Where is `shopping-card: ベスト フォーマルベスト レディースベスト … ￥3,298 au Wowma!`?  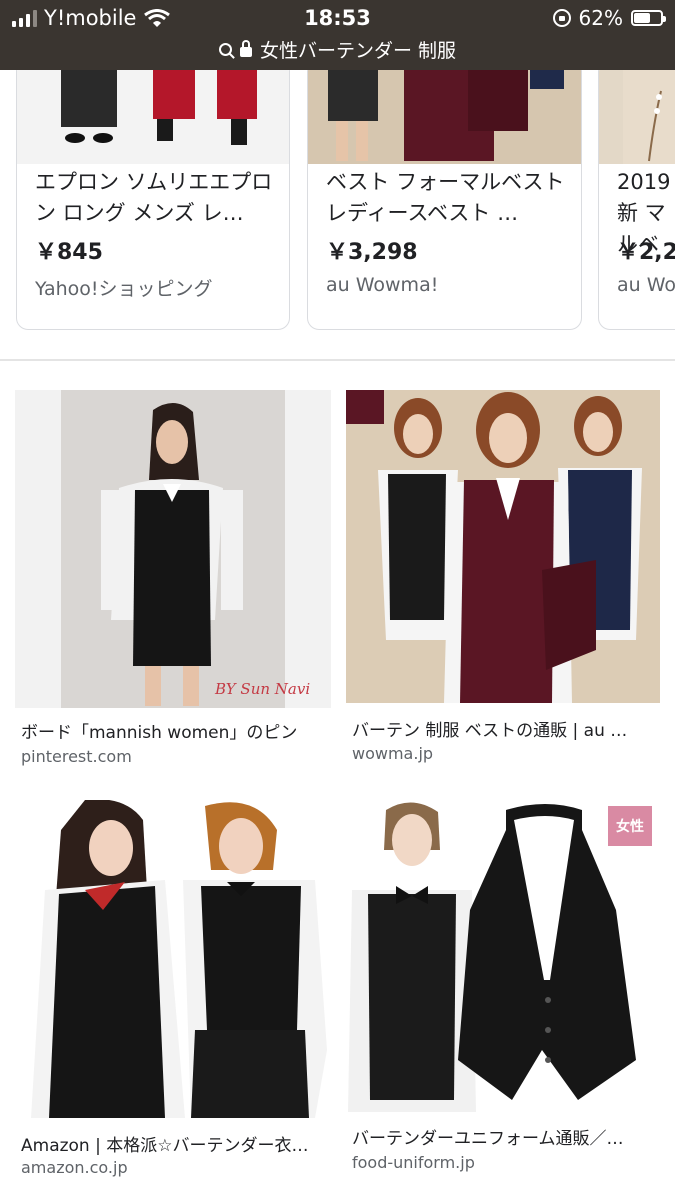
shopping-card: ベスト フォーマルベスト レディースベスト … ￥3,298 au Wowma! is located at coordinates (444, 200).